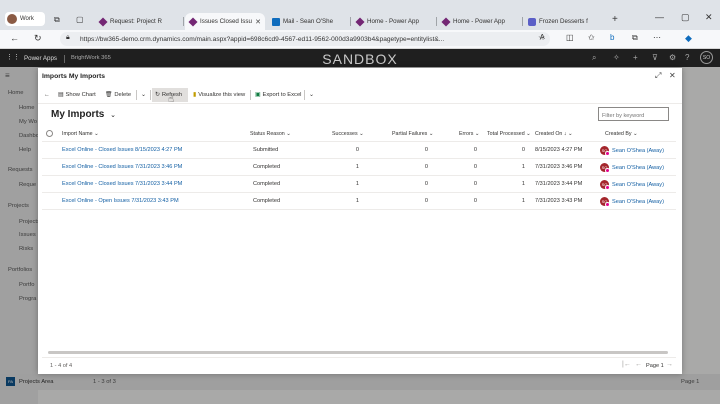  What do you see at coordinates (80, 134) in the screenshot?
I see `column-header-import-name: Import Name ⌄` at bounding box center [80, 134].